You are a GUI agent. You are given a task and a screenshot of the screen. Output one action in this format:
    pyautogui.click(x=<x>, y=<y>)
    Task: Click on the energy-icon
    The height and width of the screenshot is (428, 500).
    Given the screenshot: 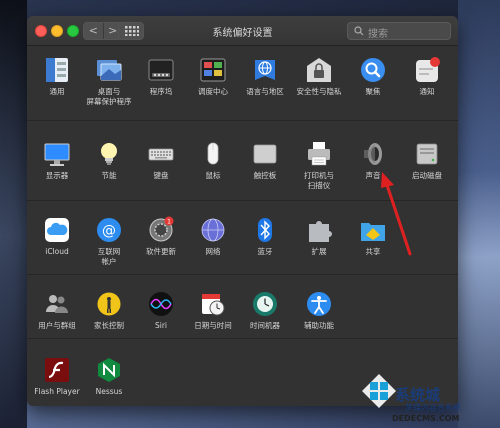 What is the action you would take?
    pyautogui.click(x=109, y=154)
    